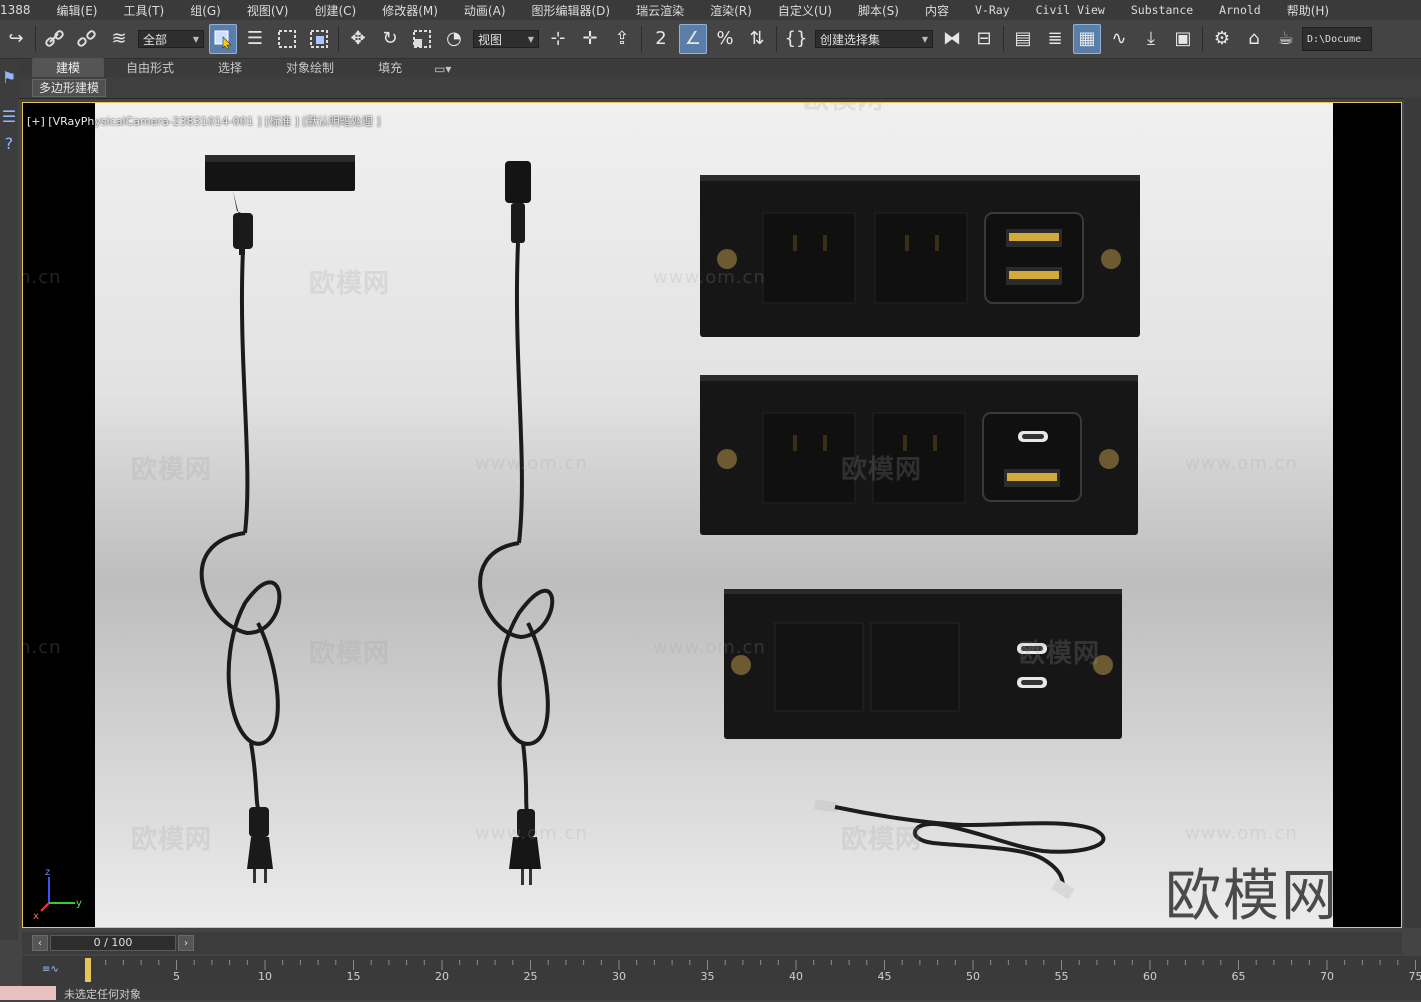 This screenshot has width=1421, height=1002. Describe the element at coordinates (590, 39) in the screenshot. I see `select-manipulate-icon: ✛` at that location.